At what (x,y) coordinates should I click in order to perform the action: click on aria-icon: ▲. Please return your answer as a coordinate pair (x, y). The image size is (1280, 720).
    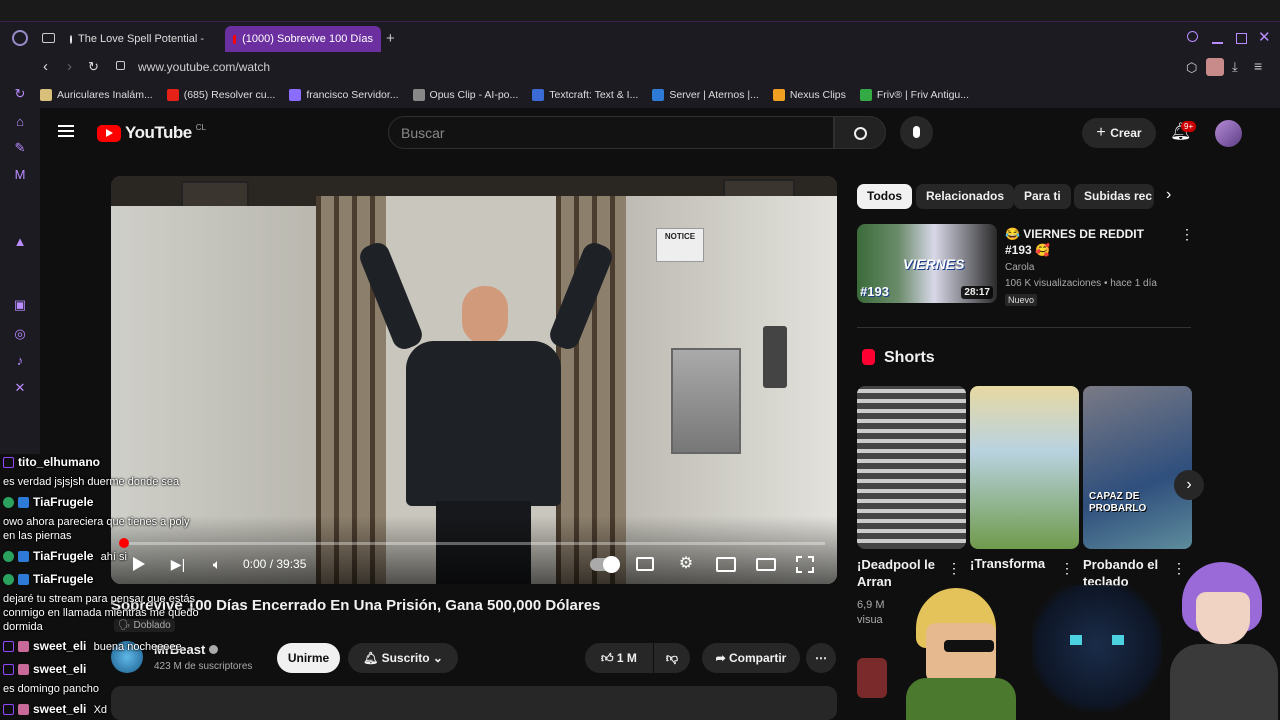
    Looking at the image, I should click on (20, 242).